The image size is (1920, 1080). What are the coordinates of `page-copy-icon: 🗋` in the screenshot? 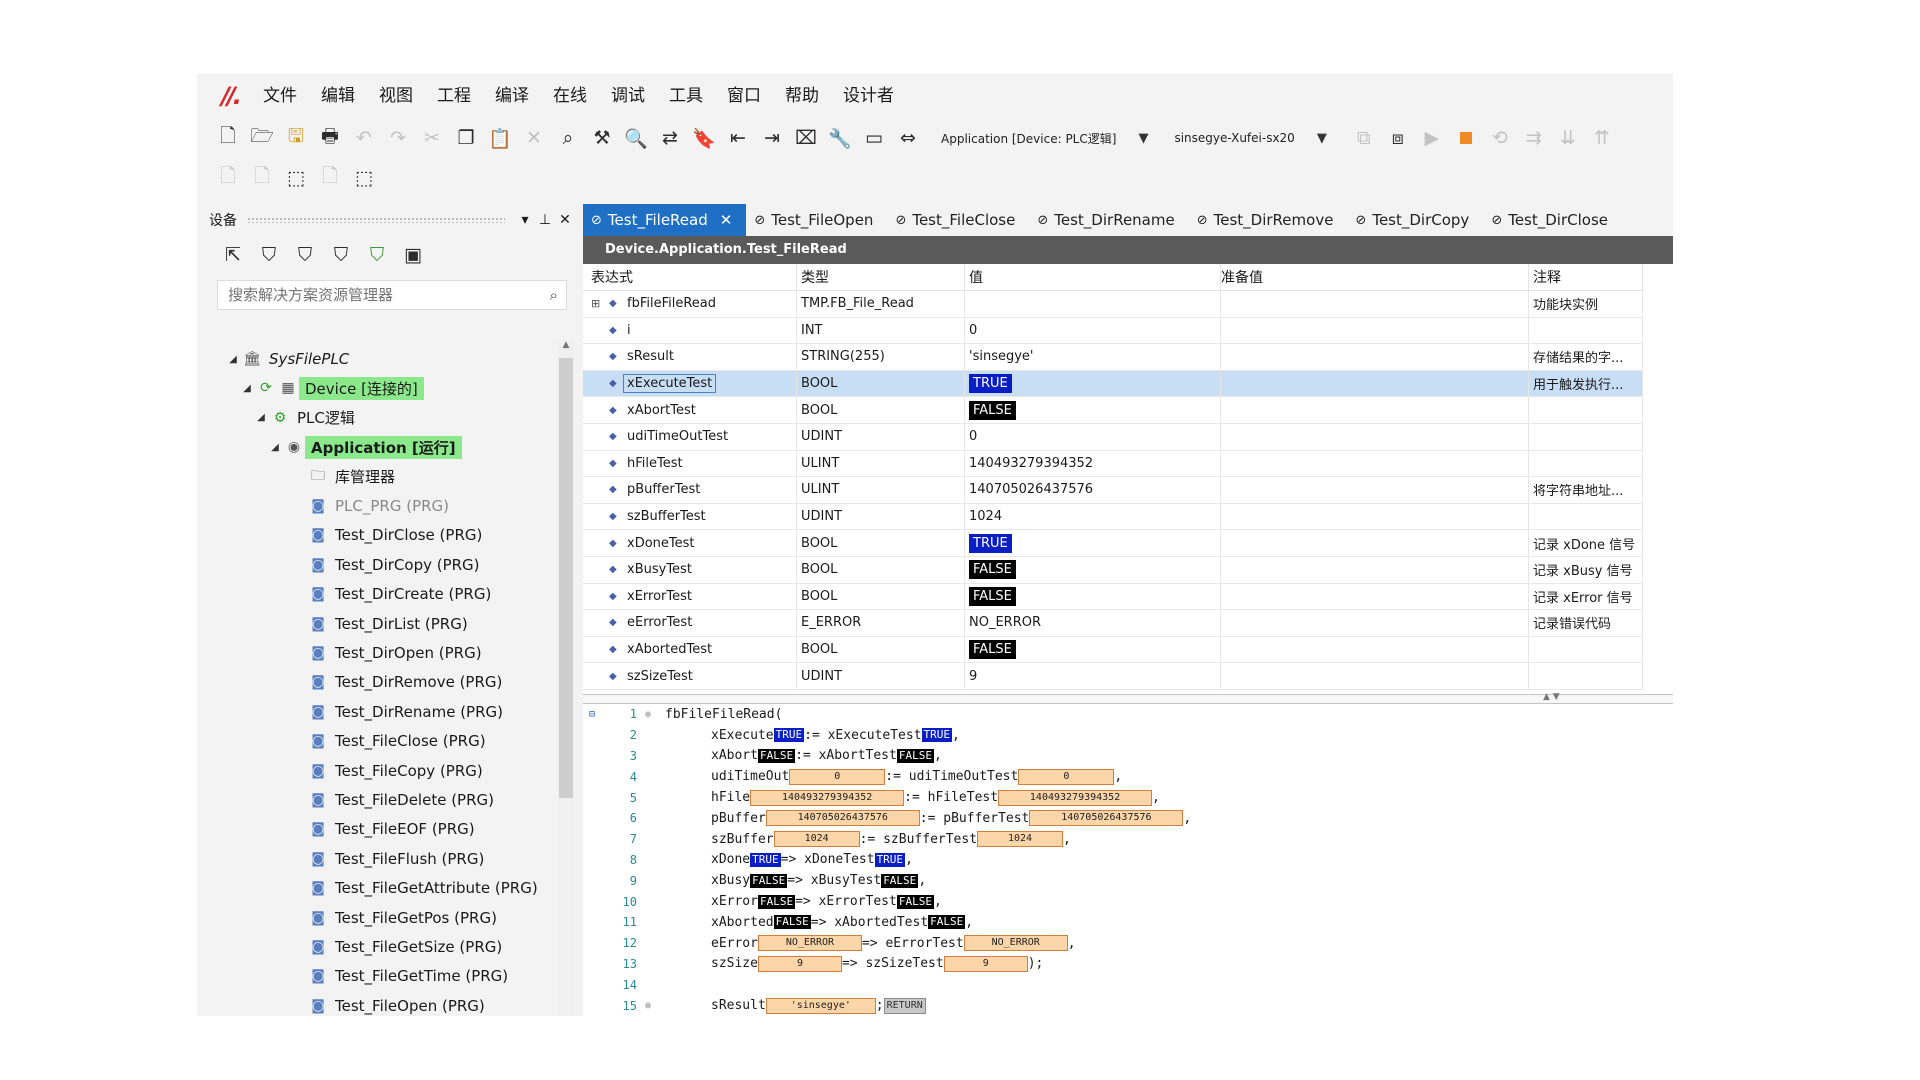 It's located at (262, 178).